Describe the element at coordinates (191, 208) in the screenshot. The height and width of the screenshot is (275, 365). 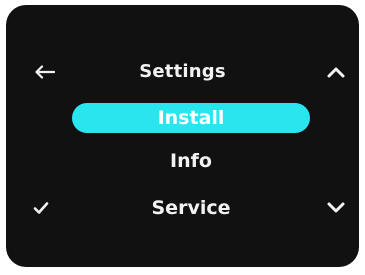
I see `menu-item-service: Service` at that location.